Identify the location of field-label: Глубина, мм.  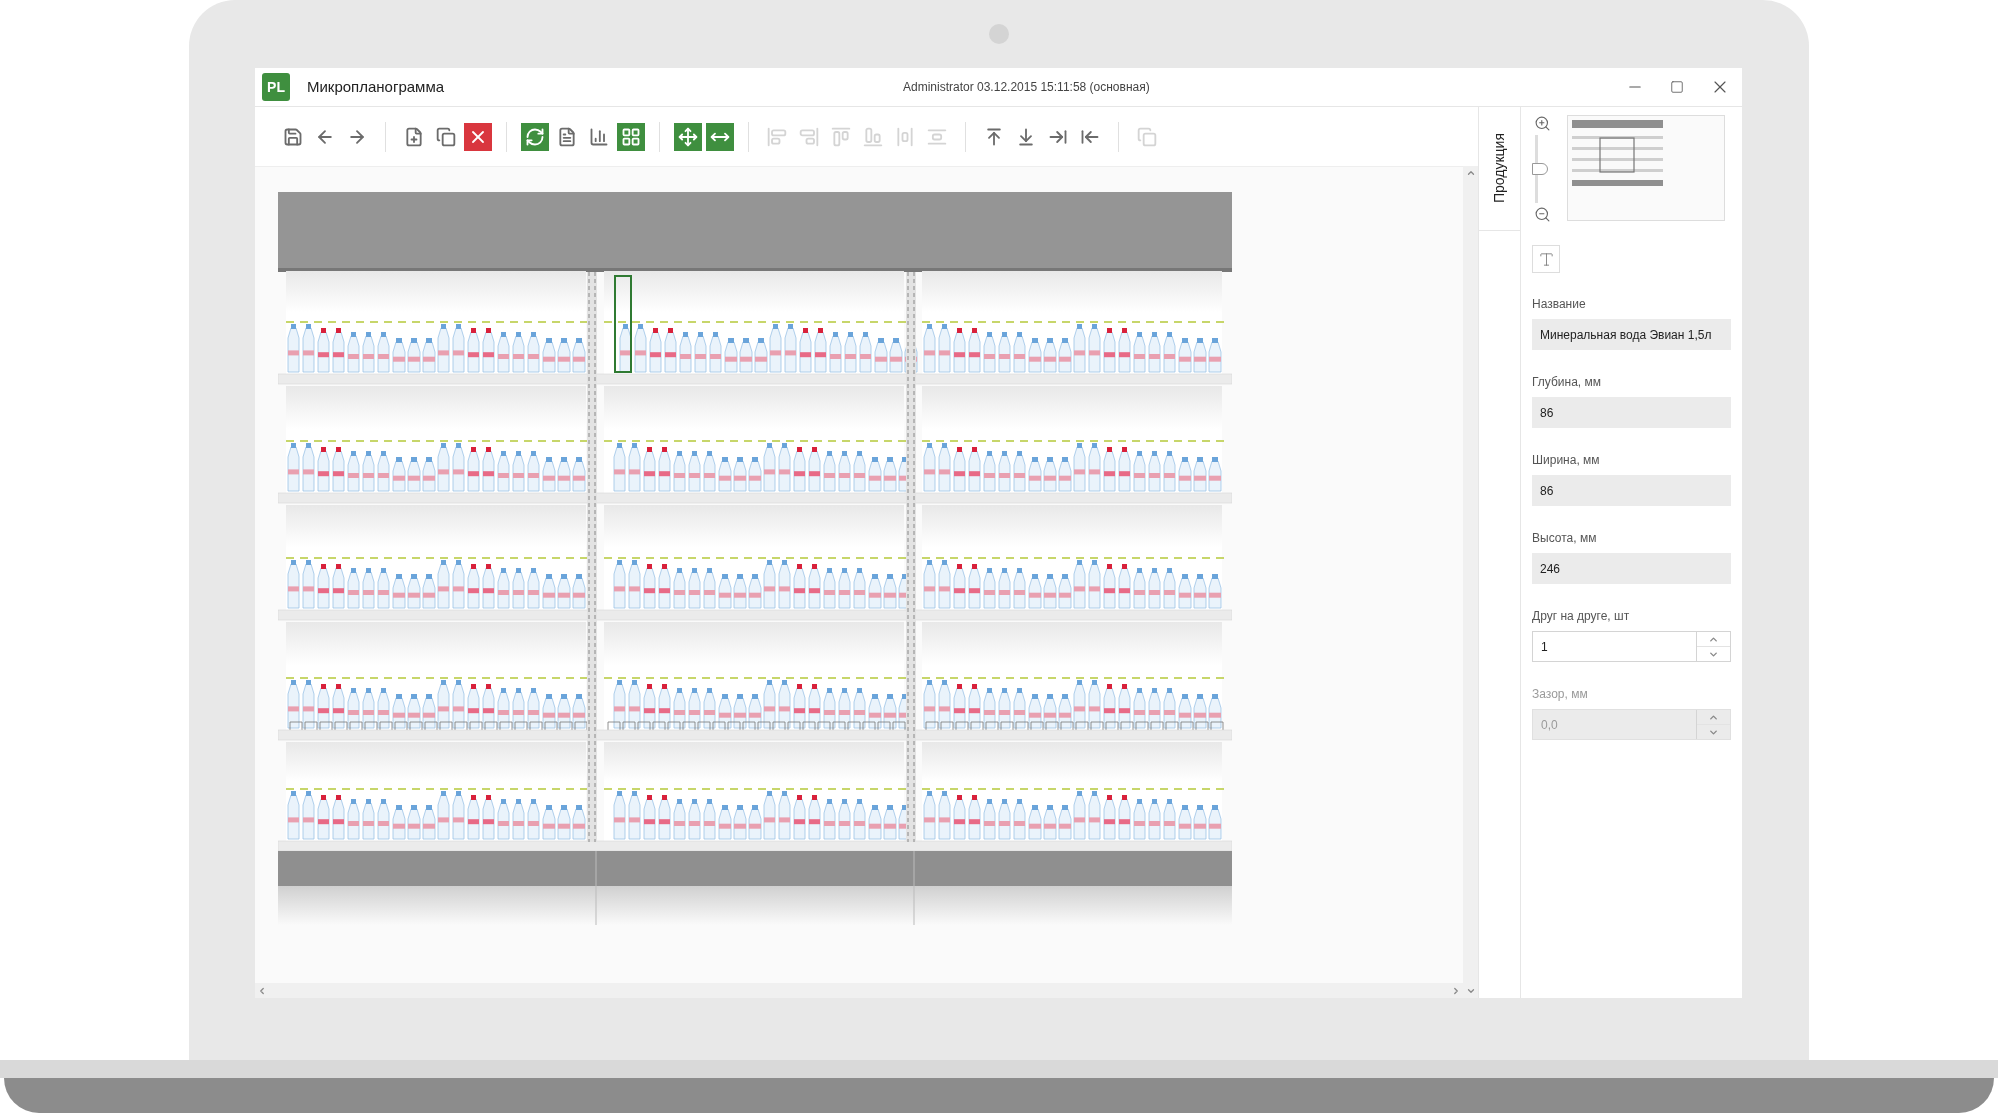
(1567, 382).